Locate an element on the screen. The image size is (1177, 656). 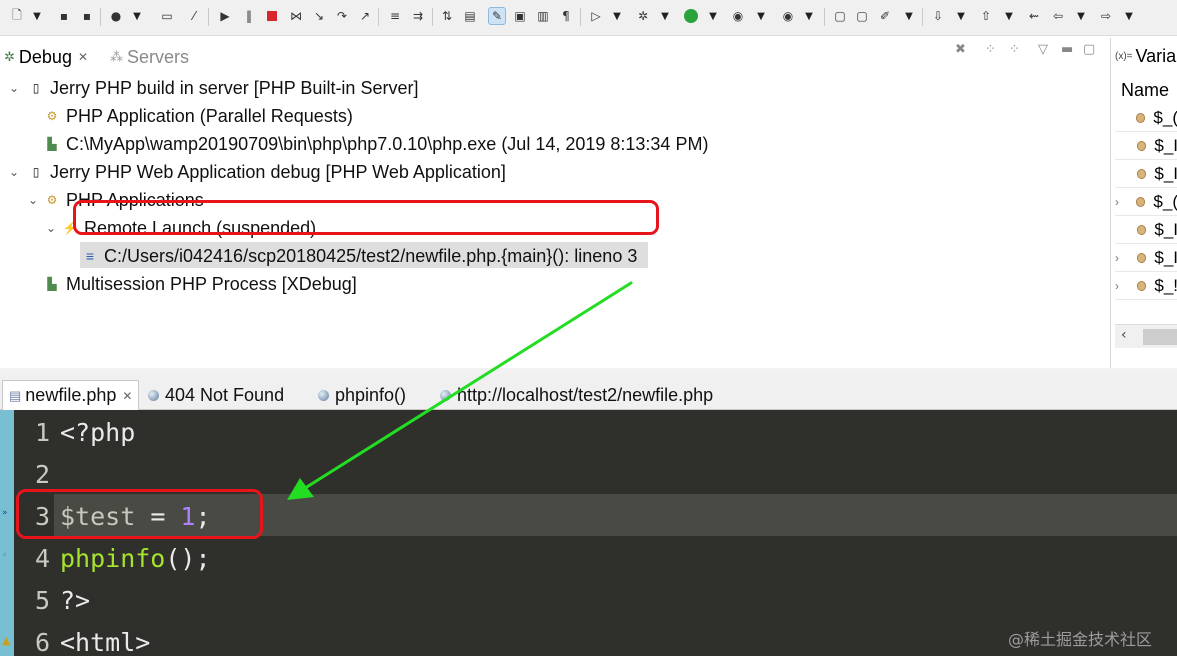
show-paragraph-icon: ¶ is located at coordinates (566, 16).